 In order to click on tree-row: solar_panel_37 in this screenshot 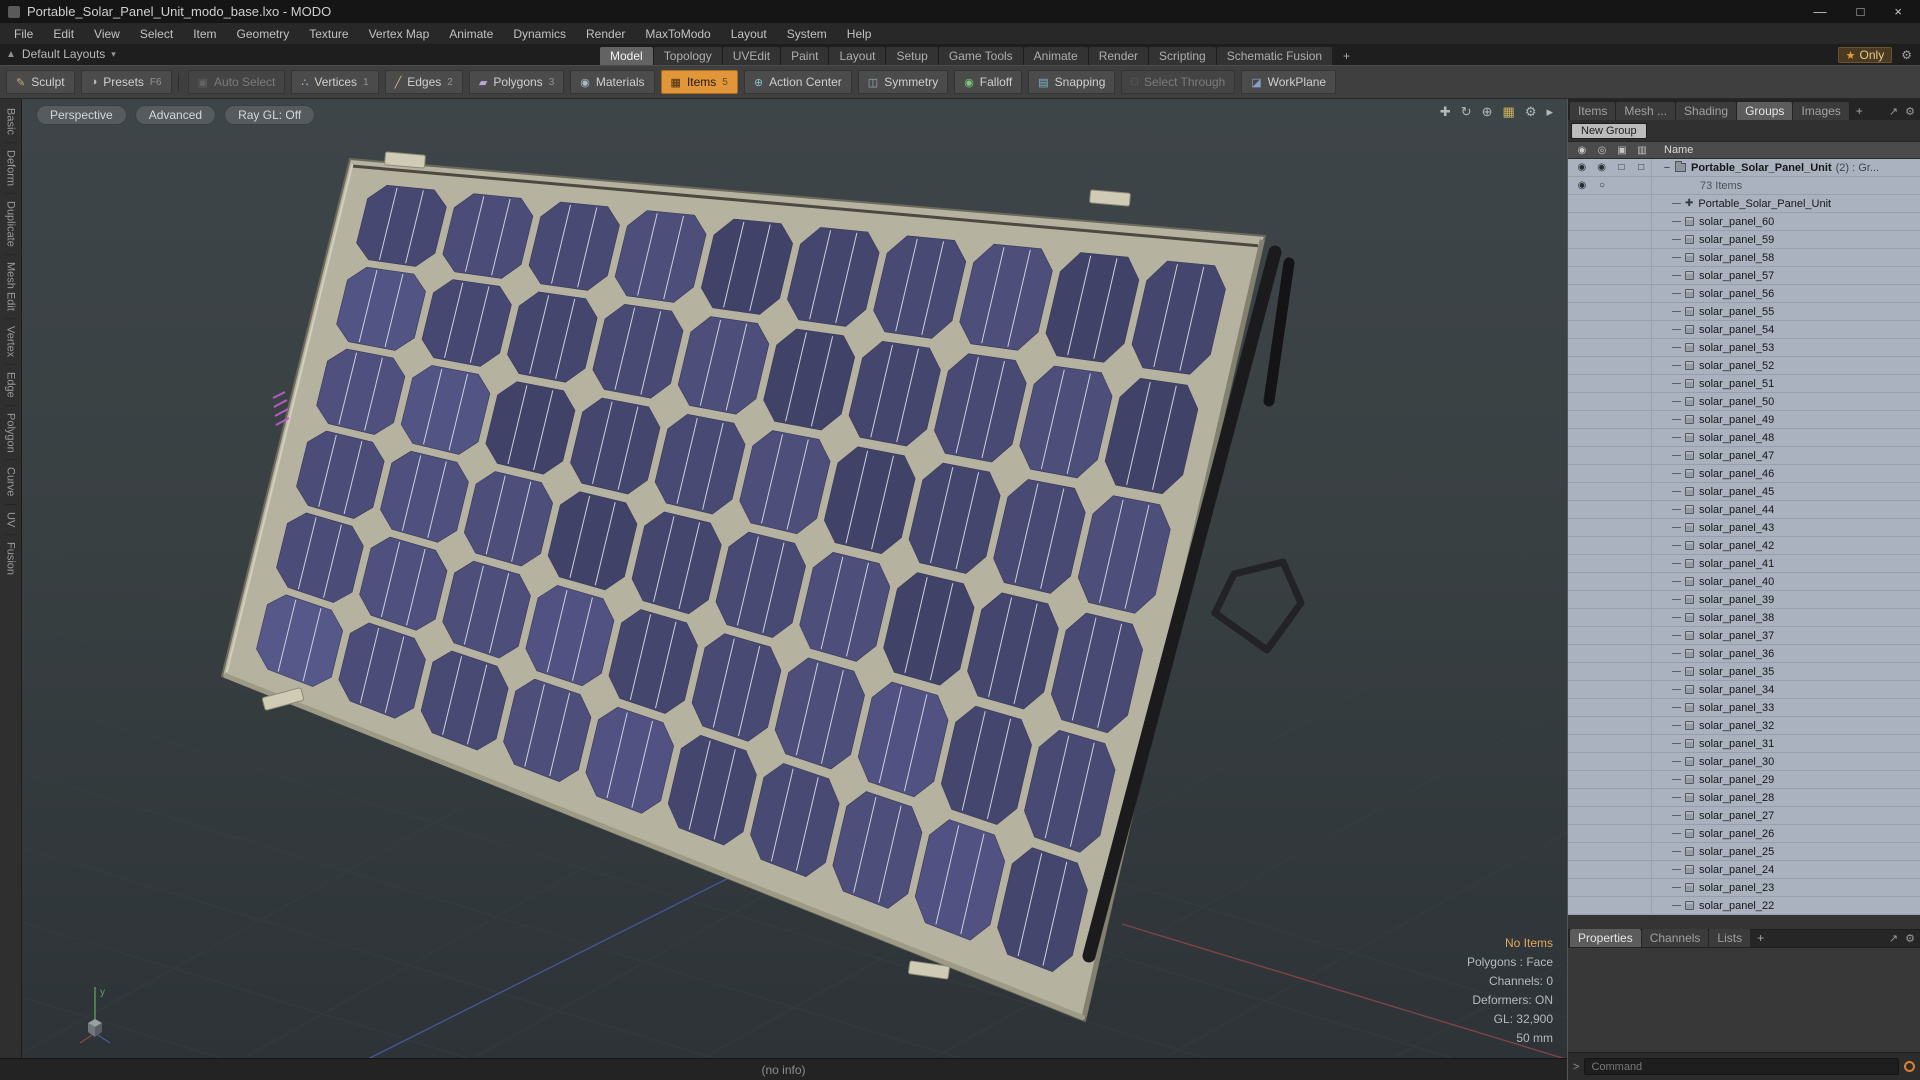, I will do `click(1744, 636)`.